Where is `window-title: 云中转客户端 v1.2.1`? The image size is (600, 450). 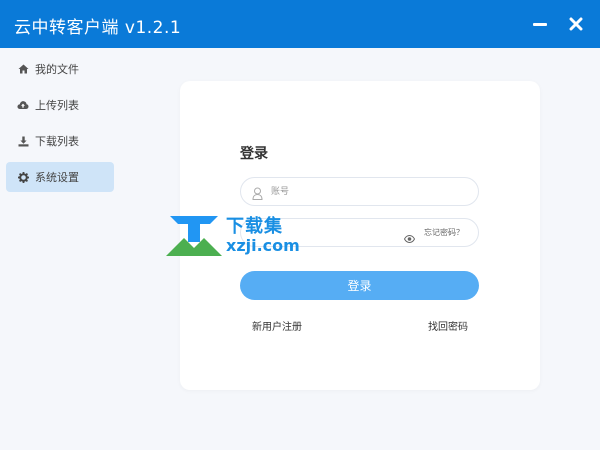 window-title: 云中转客户端 v1.2.1 is located at coordinates (98, 28).